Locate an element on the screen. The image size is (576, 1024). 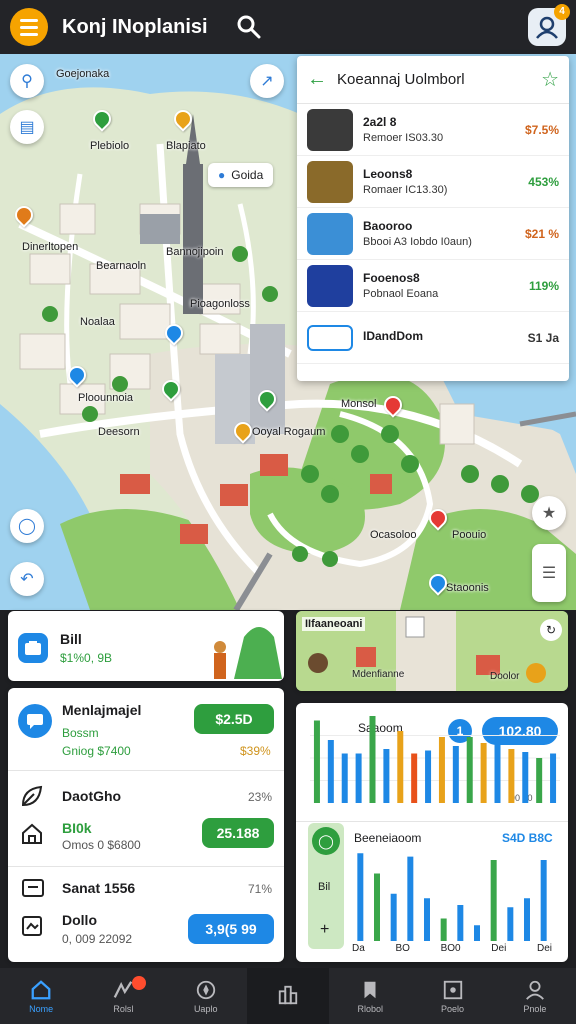
place-percentage: S1 Ja is located at coordinates (543, 337).